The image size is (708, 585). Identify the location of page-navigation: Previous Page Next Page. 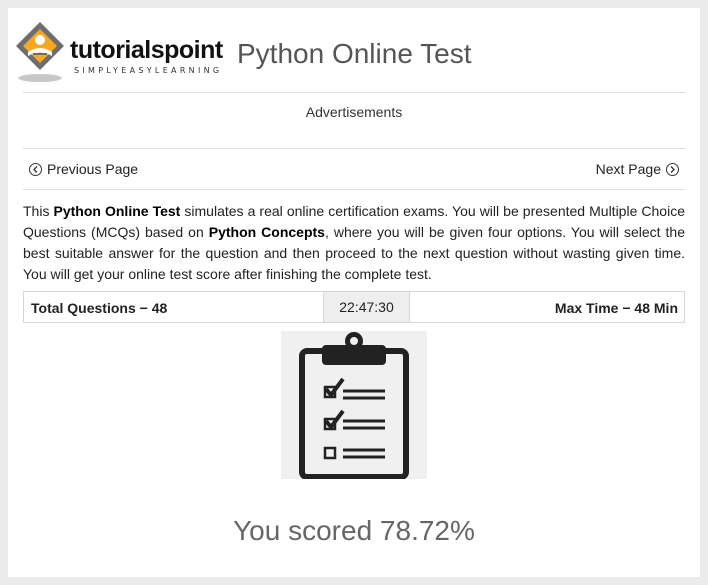
(354, 171).